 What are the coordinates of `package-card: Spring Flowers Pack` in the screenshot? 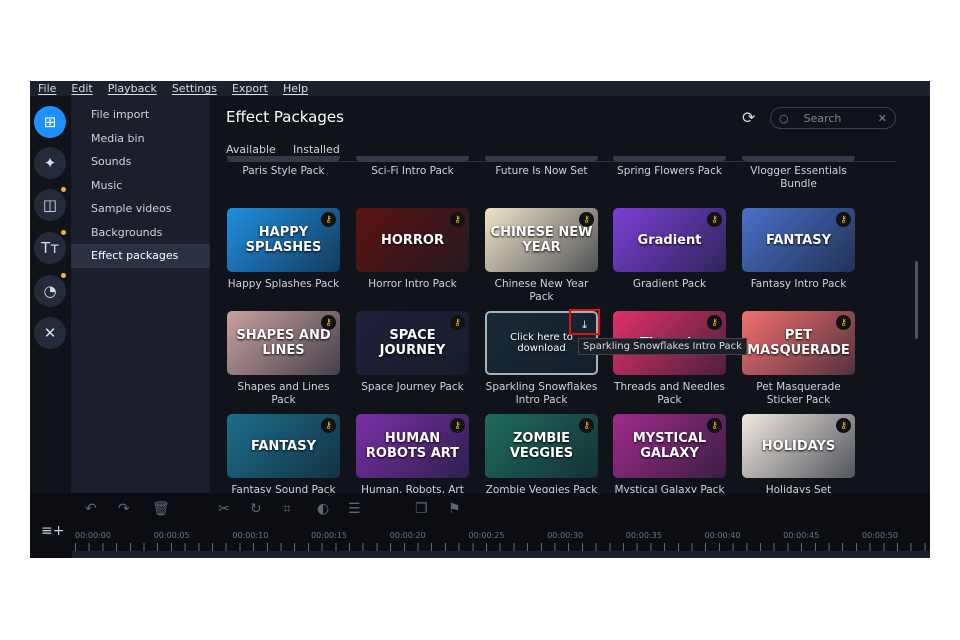 It's located at (669, 167).